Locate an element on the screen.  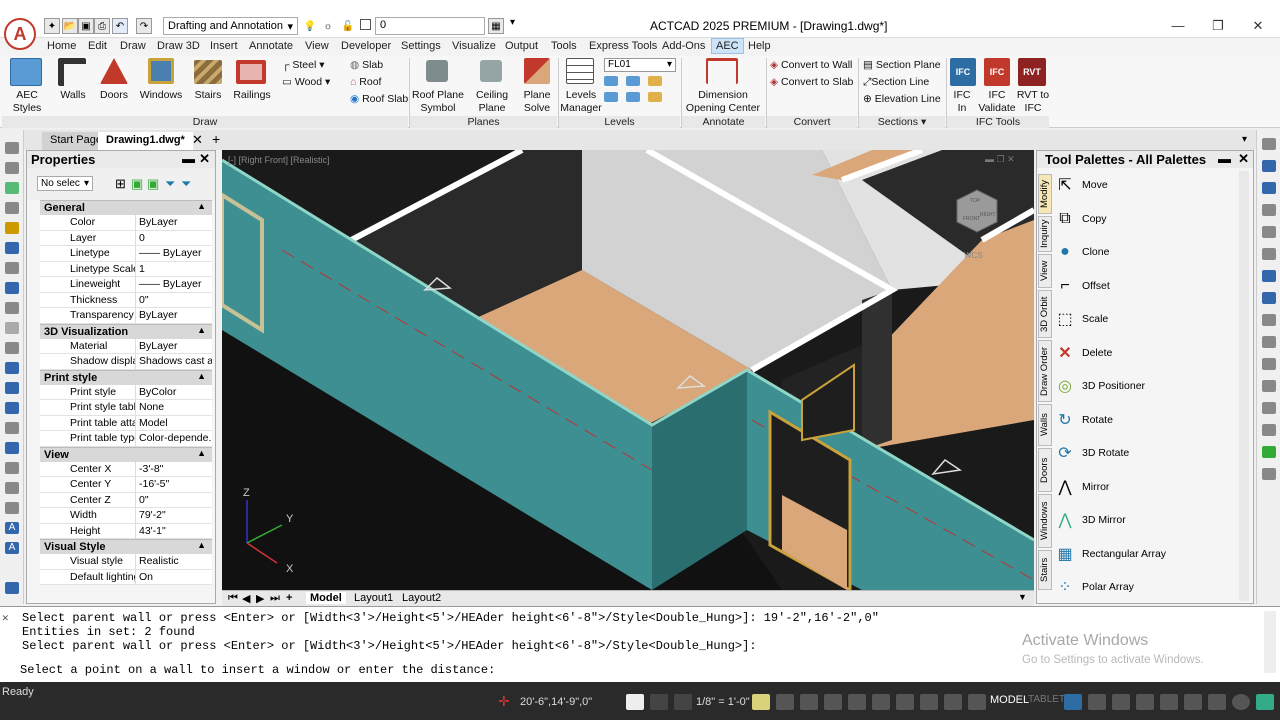
insert-icon is located at coordinates (12, 388).